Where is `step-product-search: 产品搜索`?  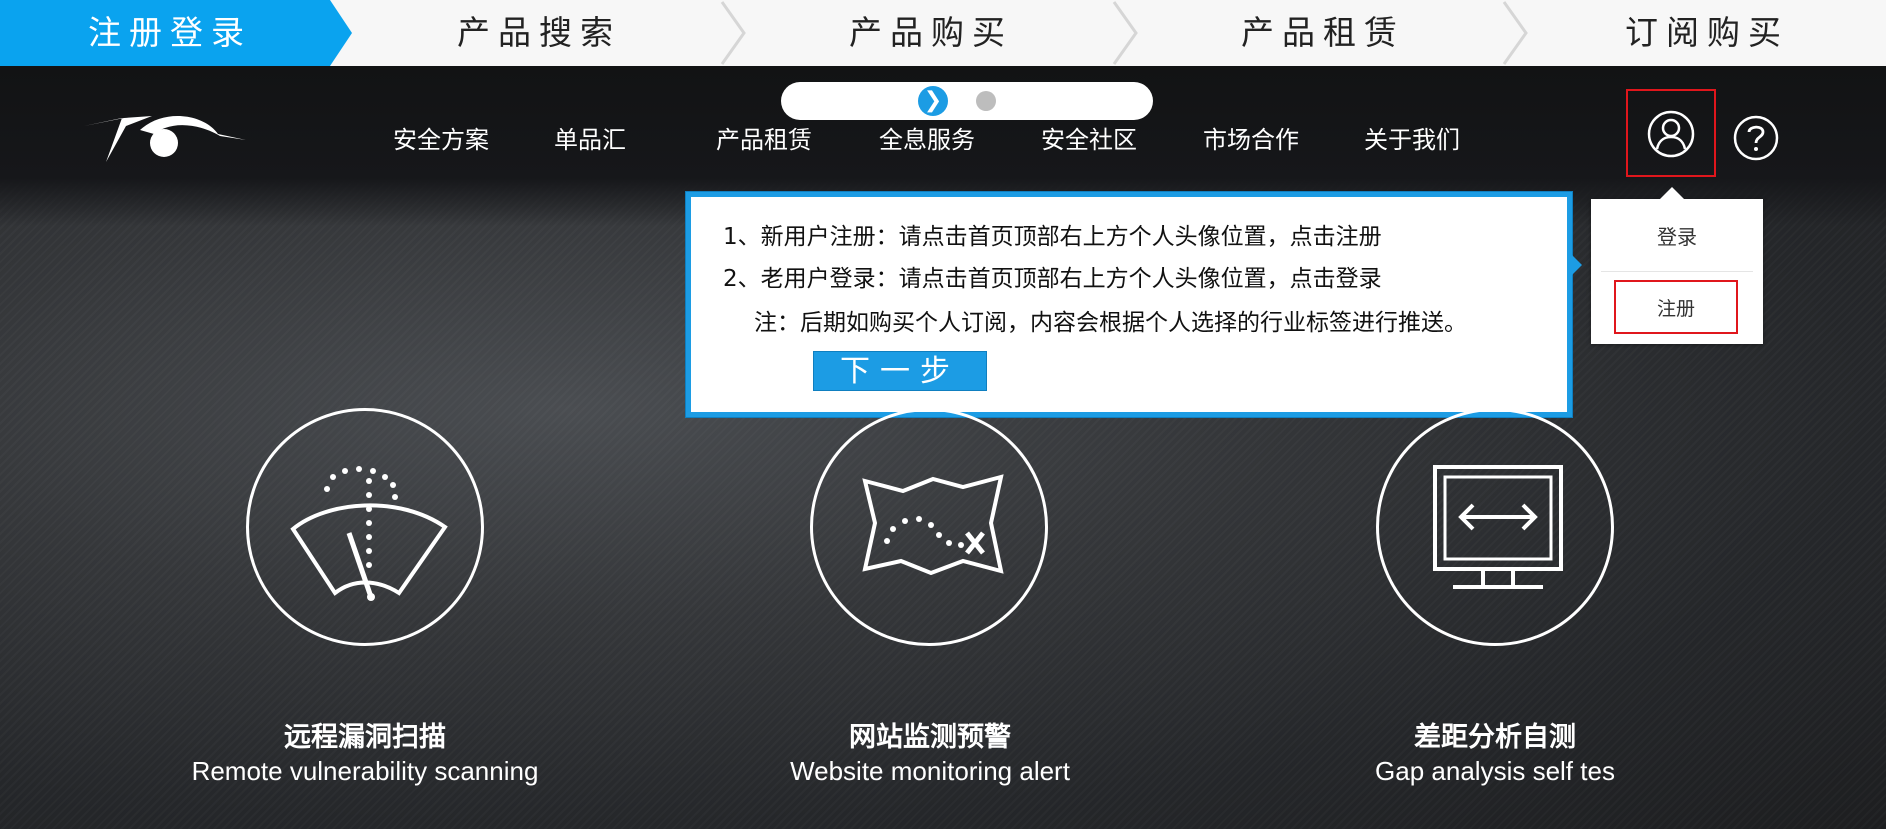
step-product-search: 产品搜索 is located at coordinates (539, 33).